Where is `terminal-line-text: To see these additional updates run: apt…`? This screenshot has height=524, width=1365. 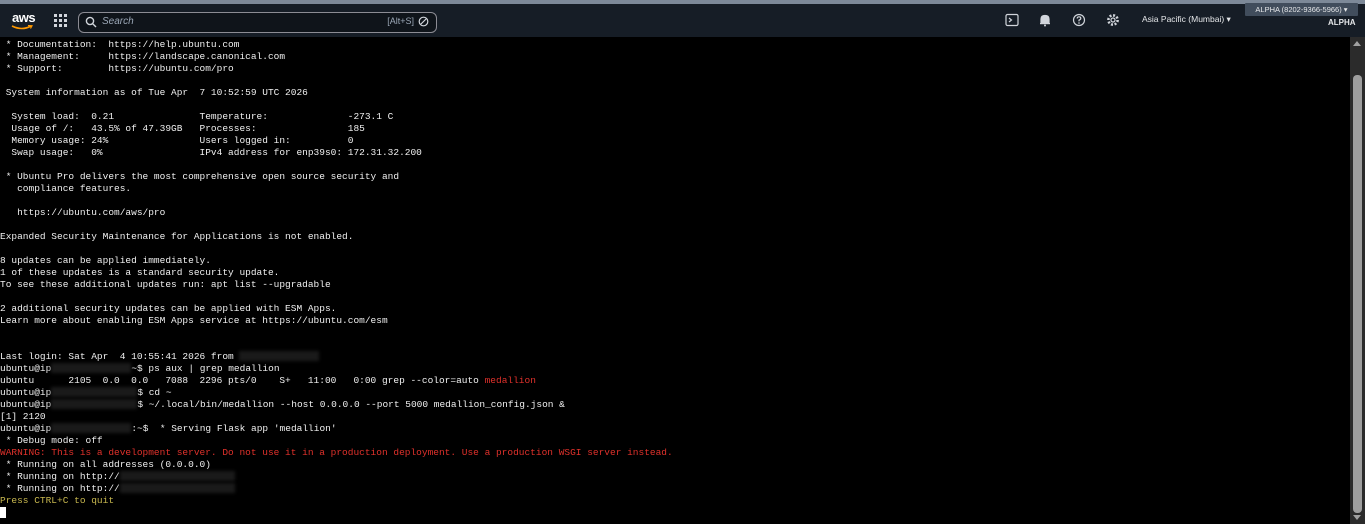 terminal-line-text: To see these additional updates run: apt… is located at coordinates (165, 284).